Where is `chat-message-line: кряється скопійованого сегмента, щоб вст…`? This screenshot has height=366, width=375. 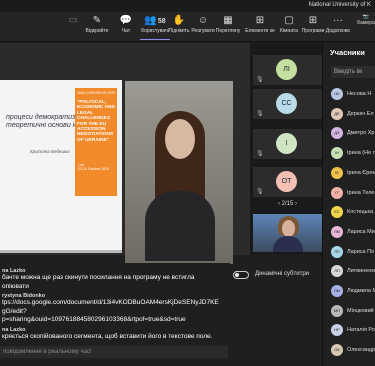
chat-message-line: кряється скопійованого сегмента, щоб вст… is located at coordinates (107, 336).